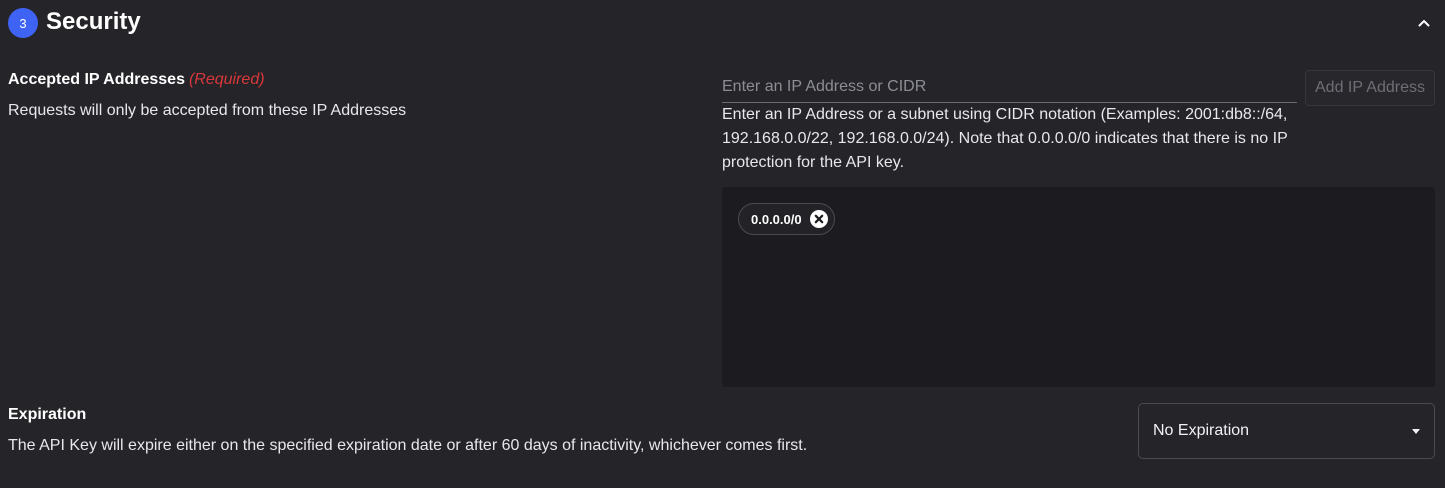 The height and width of the screenshot is (488, 1445). I want to click on close-circle-icon, so click(818, 219).